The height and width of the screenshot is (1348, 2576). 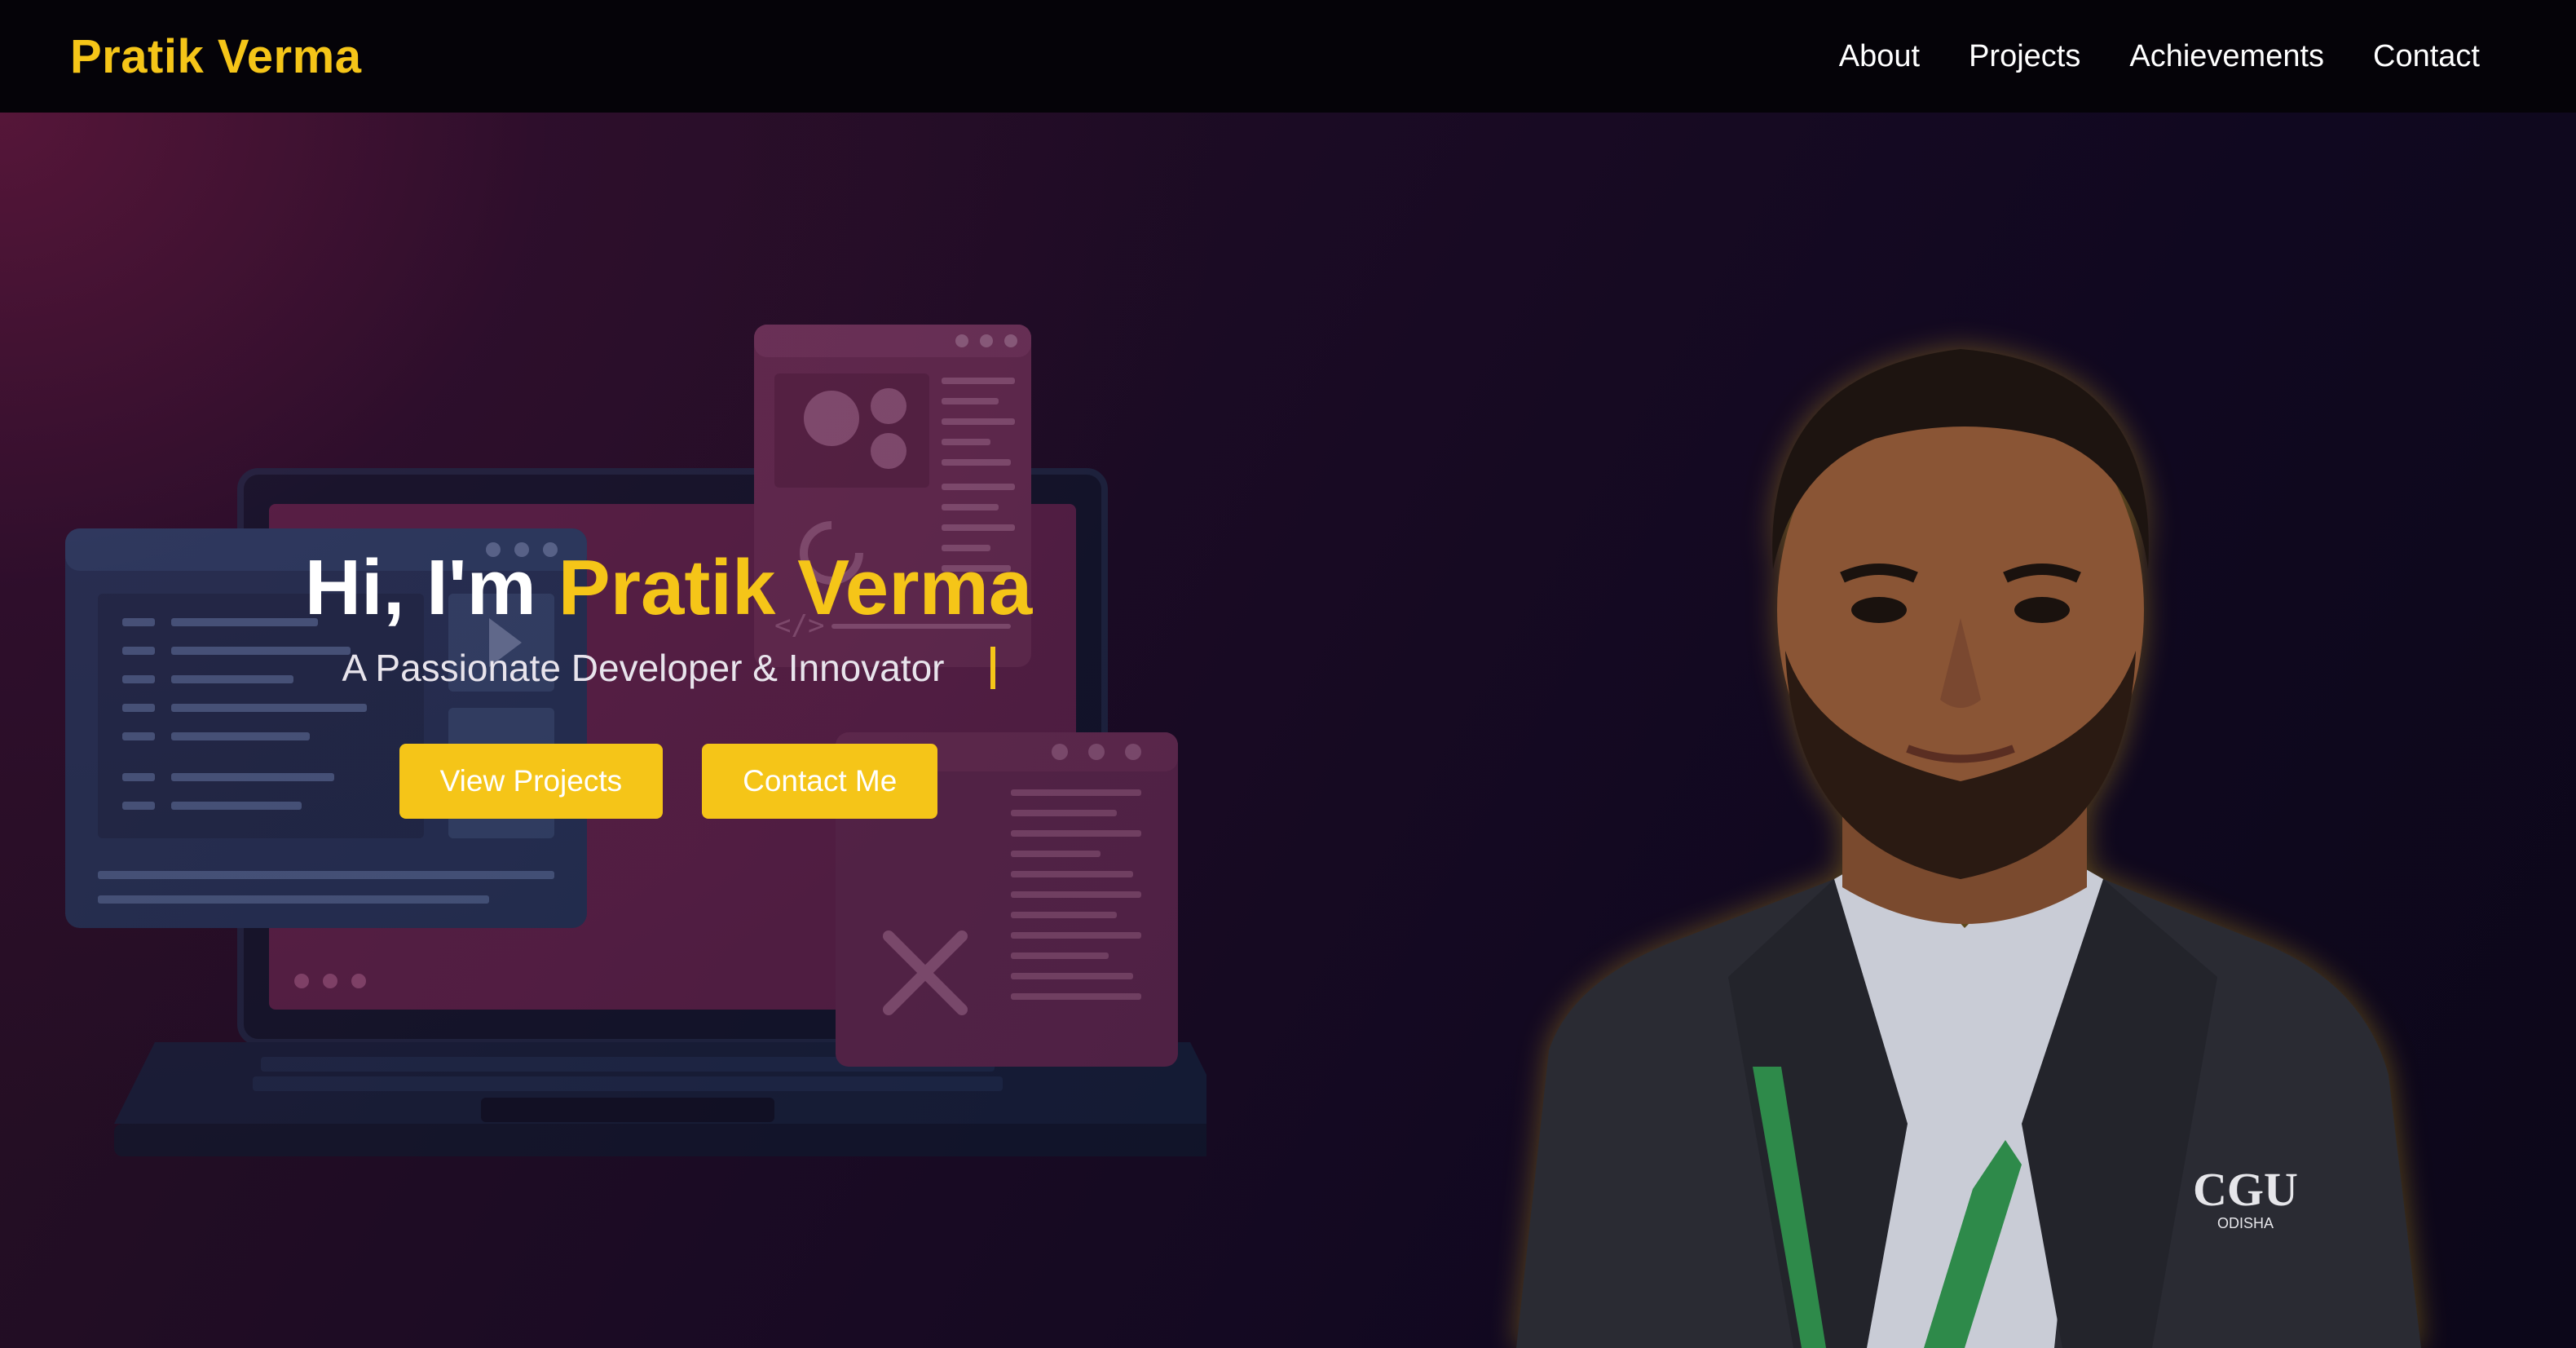 I want to click on hero-title: Hi, I'm Pratik Verma, so click(x=668, y=588).